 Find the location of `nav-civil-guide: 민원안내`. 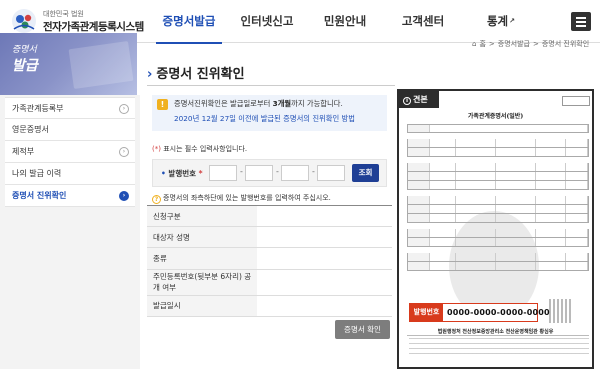

nav-civil-guide: 민원안내 is located at coordinates (345, 21).